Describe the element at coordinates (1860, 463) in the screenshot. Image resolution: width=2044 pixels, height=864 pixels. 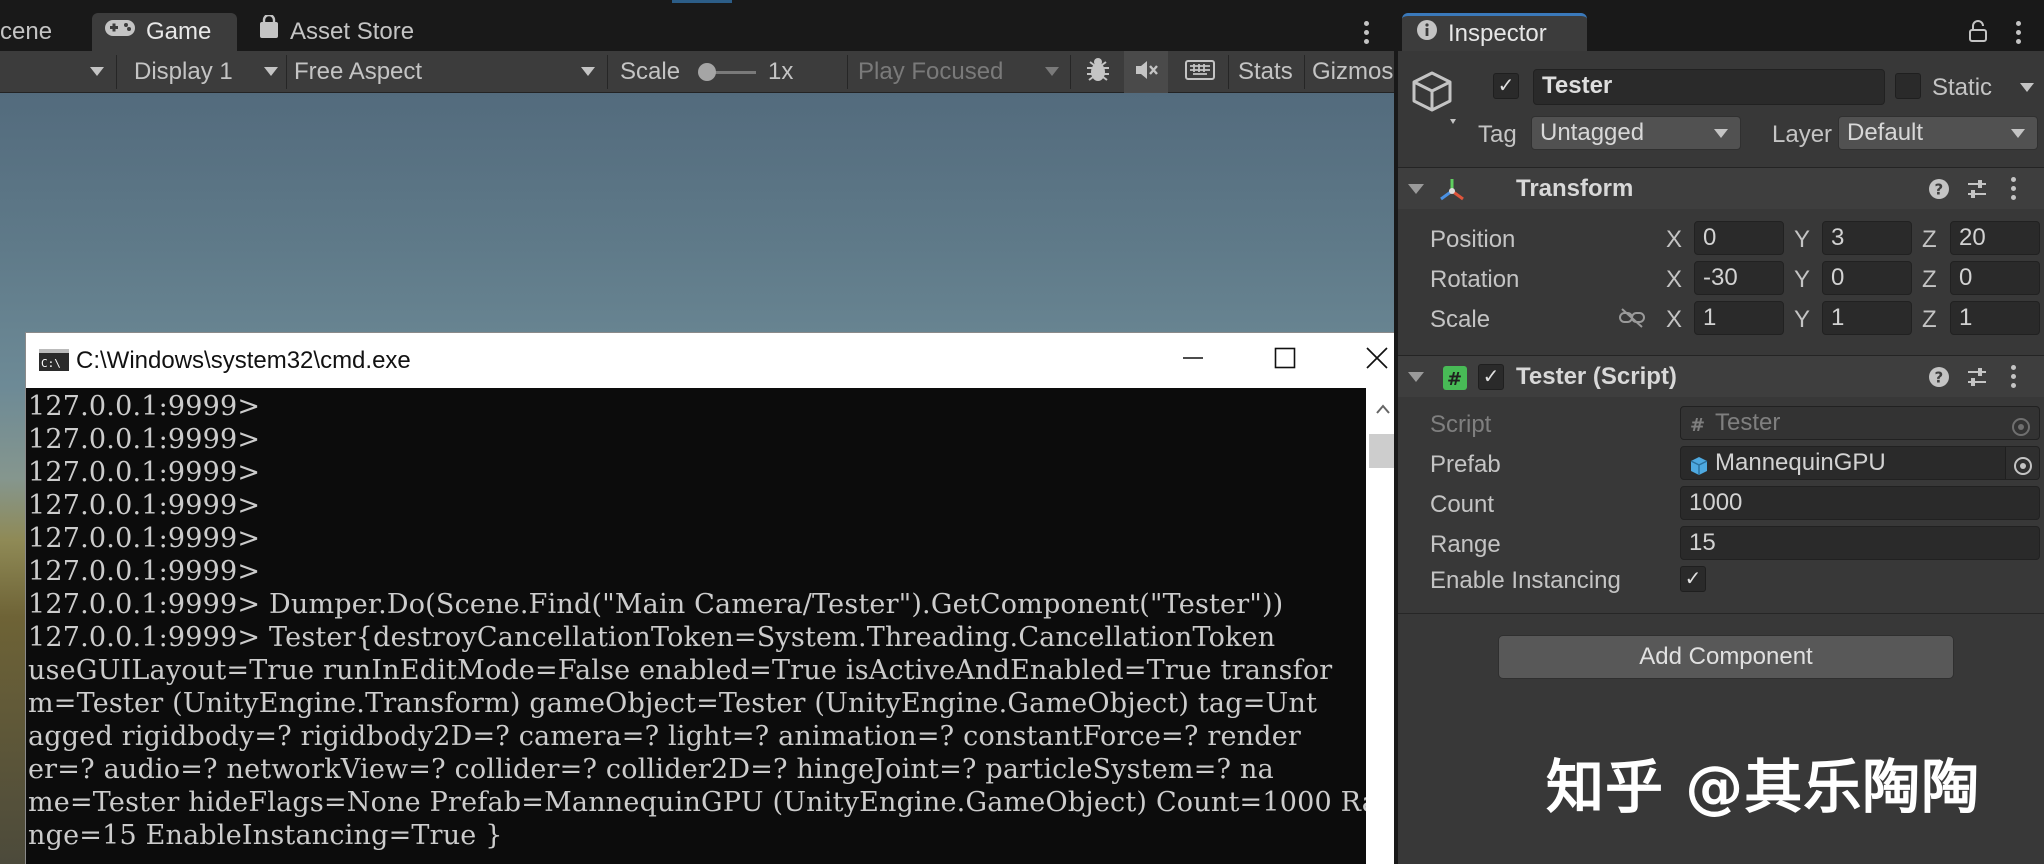
I see `prefab-reference-field: MannequinGPU` at that location.